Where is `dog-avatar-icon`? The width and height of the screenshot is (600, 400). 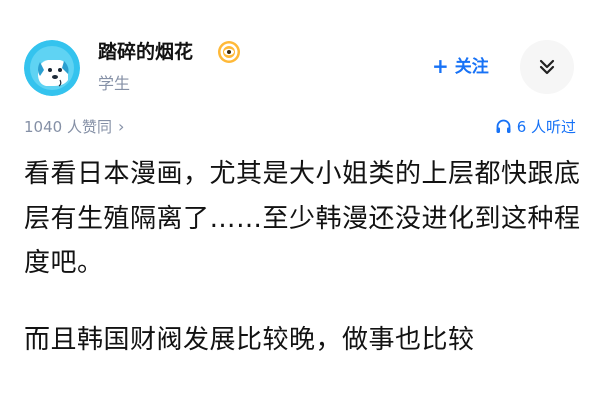 dog-avatar-icon is located at coordinates (52, 68).